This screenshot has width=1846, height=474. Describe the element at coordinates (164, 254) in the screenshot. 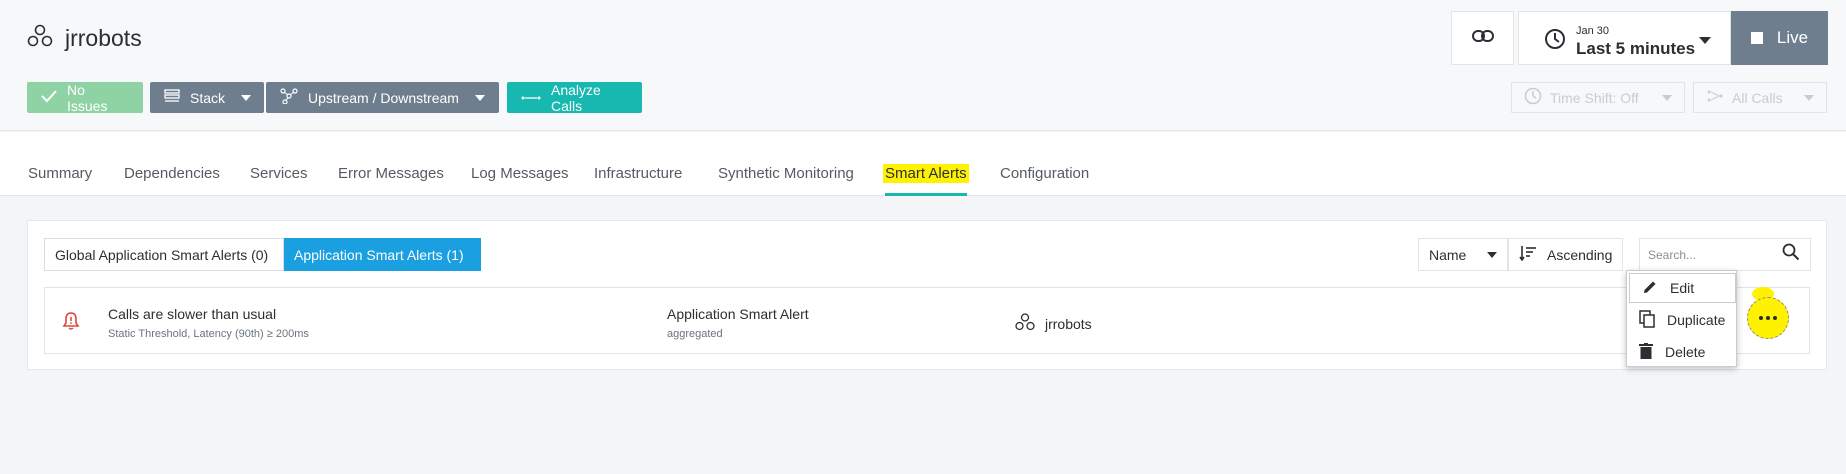

I see `global-smart-alerts-tab: Global Application Smart Alerts (0)` at that location.